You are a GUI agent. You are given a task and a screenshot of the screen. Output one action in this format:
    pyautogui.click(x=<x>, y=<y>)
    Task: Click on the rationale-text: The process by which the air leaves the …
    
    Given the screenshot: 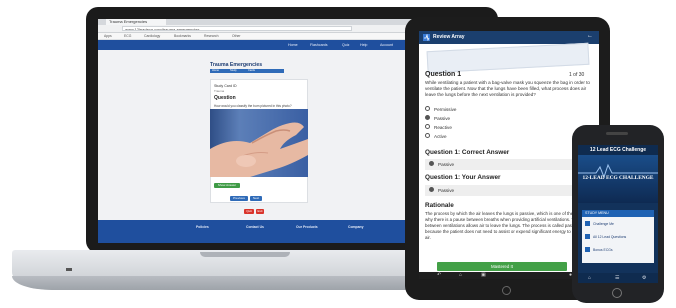 What is the action you would take?
    pyautogui.click(x=507, y=225)
    